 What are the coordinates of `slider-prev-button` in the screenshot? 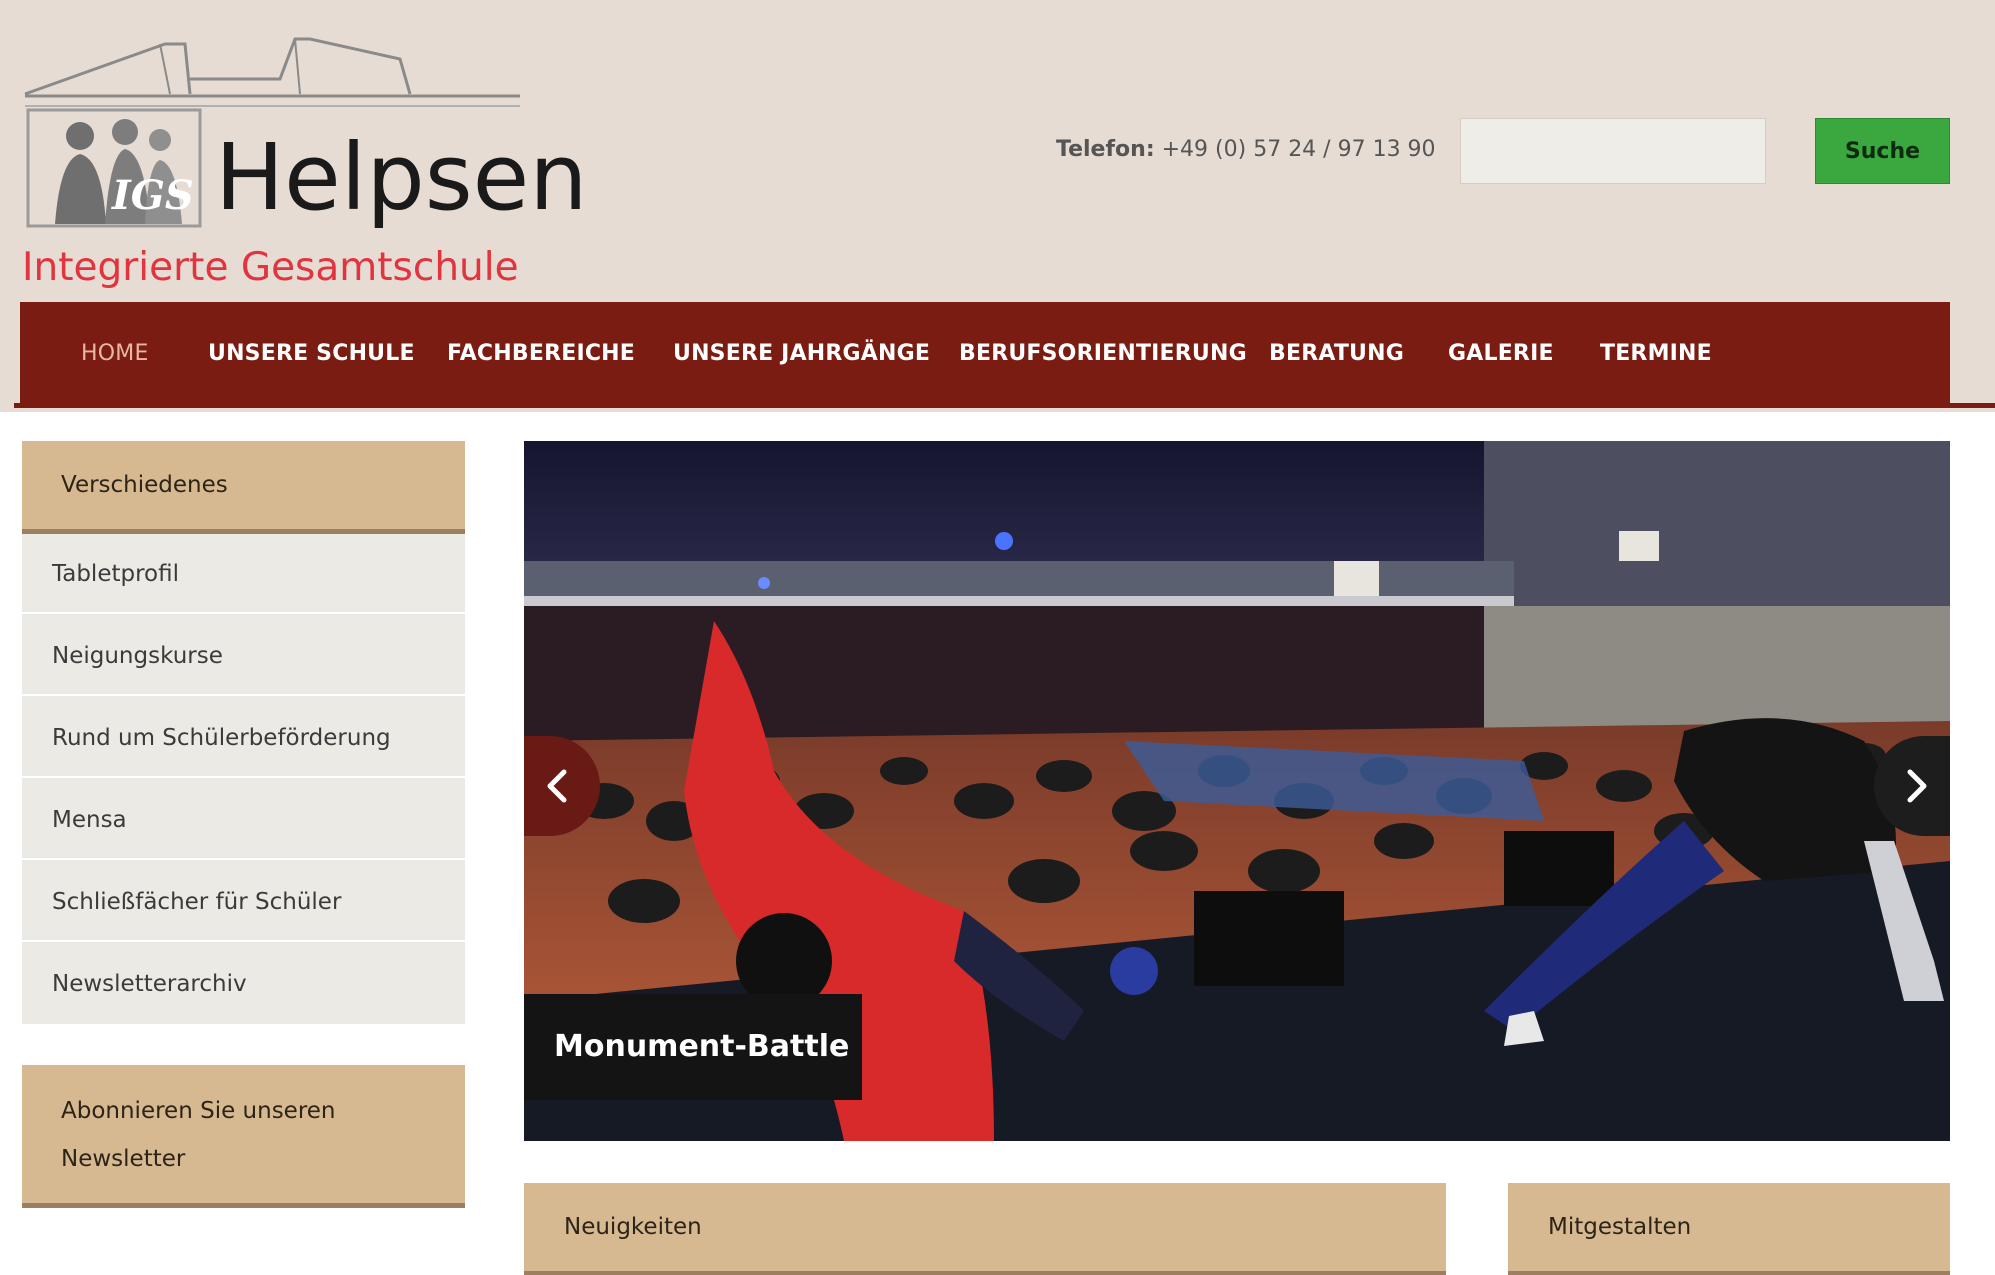 It's located at (562, 786).